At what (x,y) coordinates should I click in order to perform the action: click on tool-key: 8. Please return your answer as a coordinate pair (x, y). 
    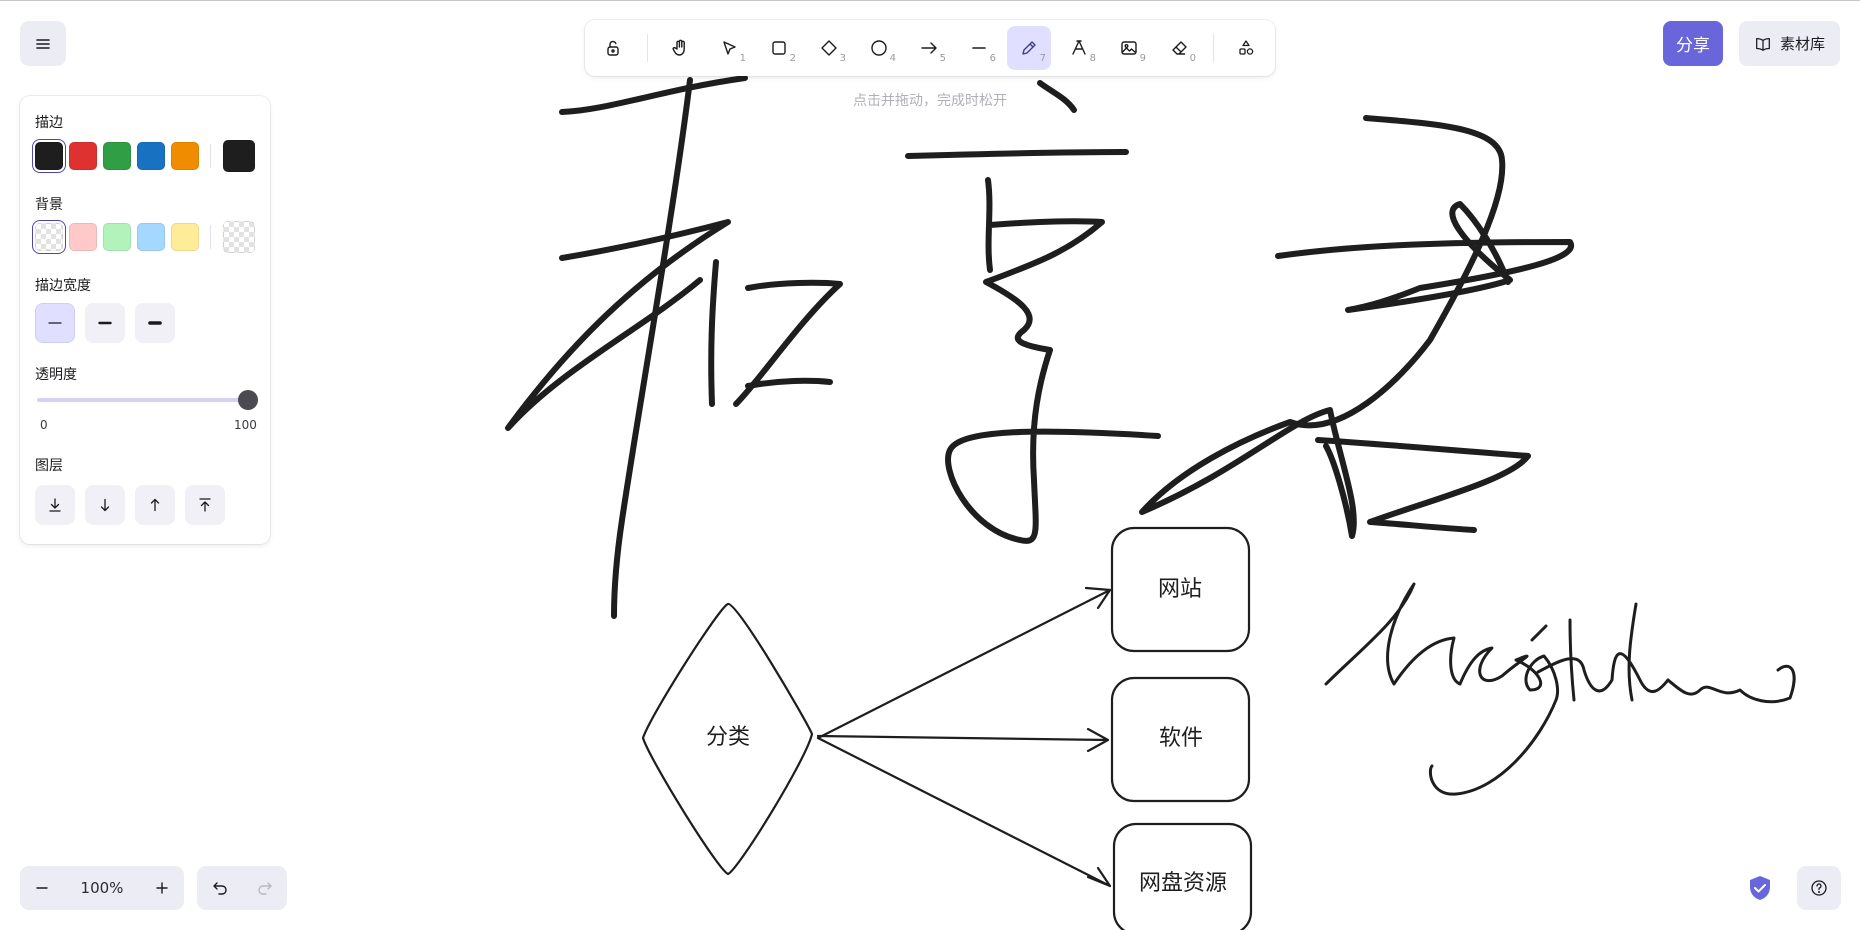
    Looking at the image, I should click on (1092, 58).